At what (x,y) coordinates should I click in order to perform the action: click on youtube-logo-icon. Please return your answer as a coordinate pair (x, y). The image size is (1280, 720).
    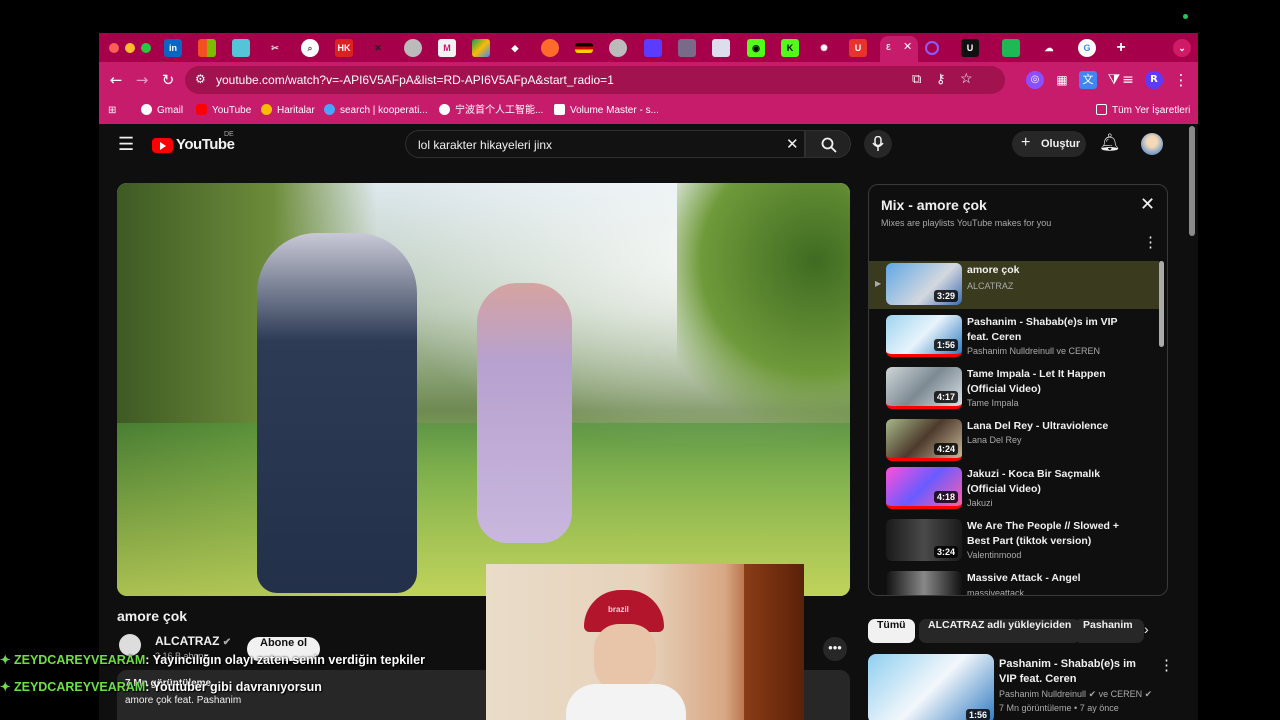
    Looking at the image, I should click on (162, 145).